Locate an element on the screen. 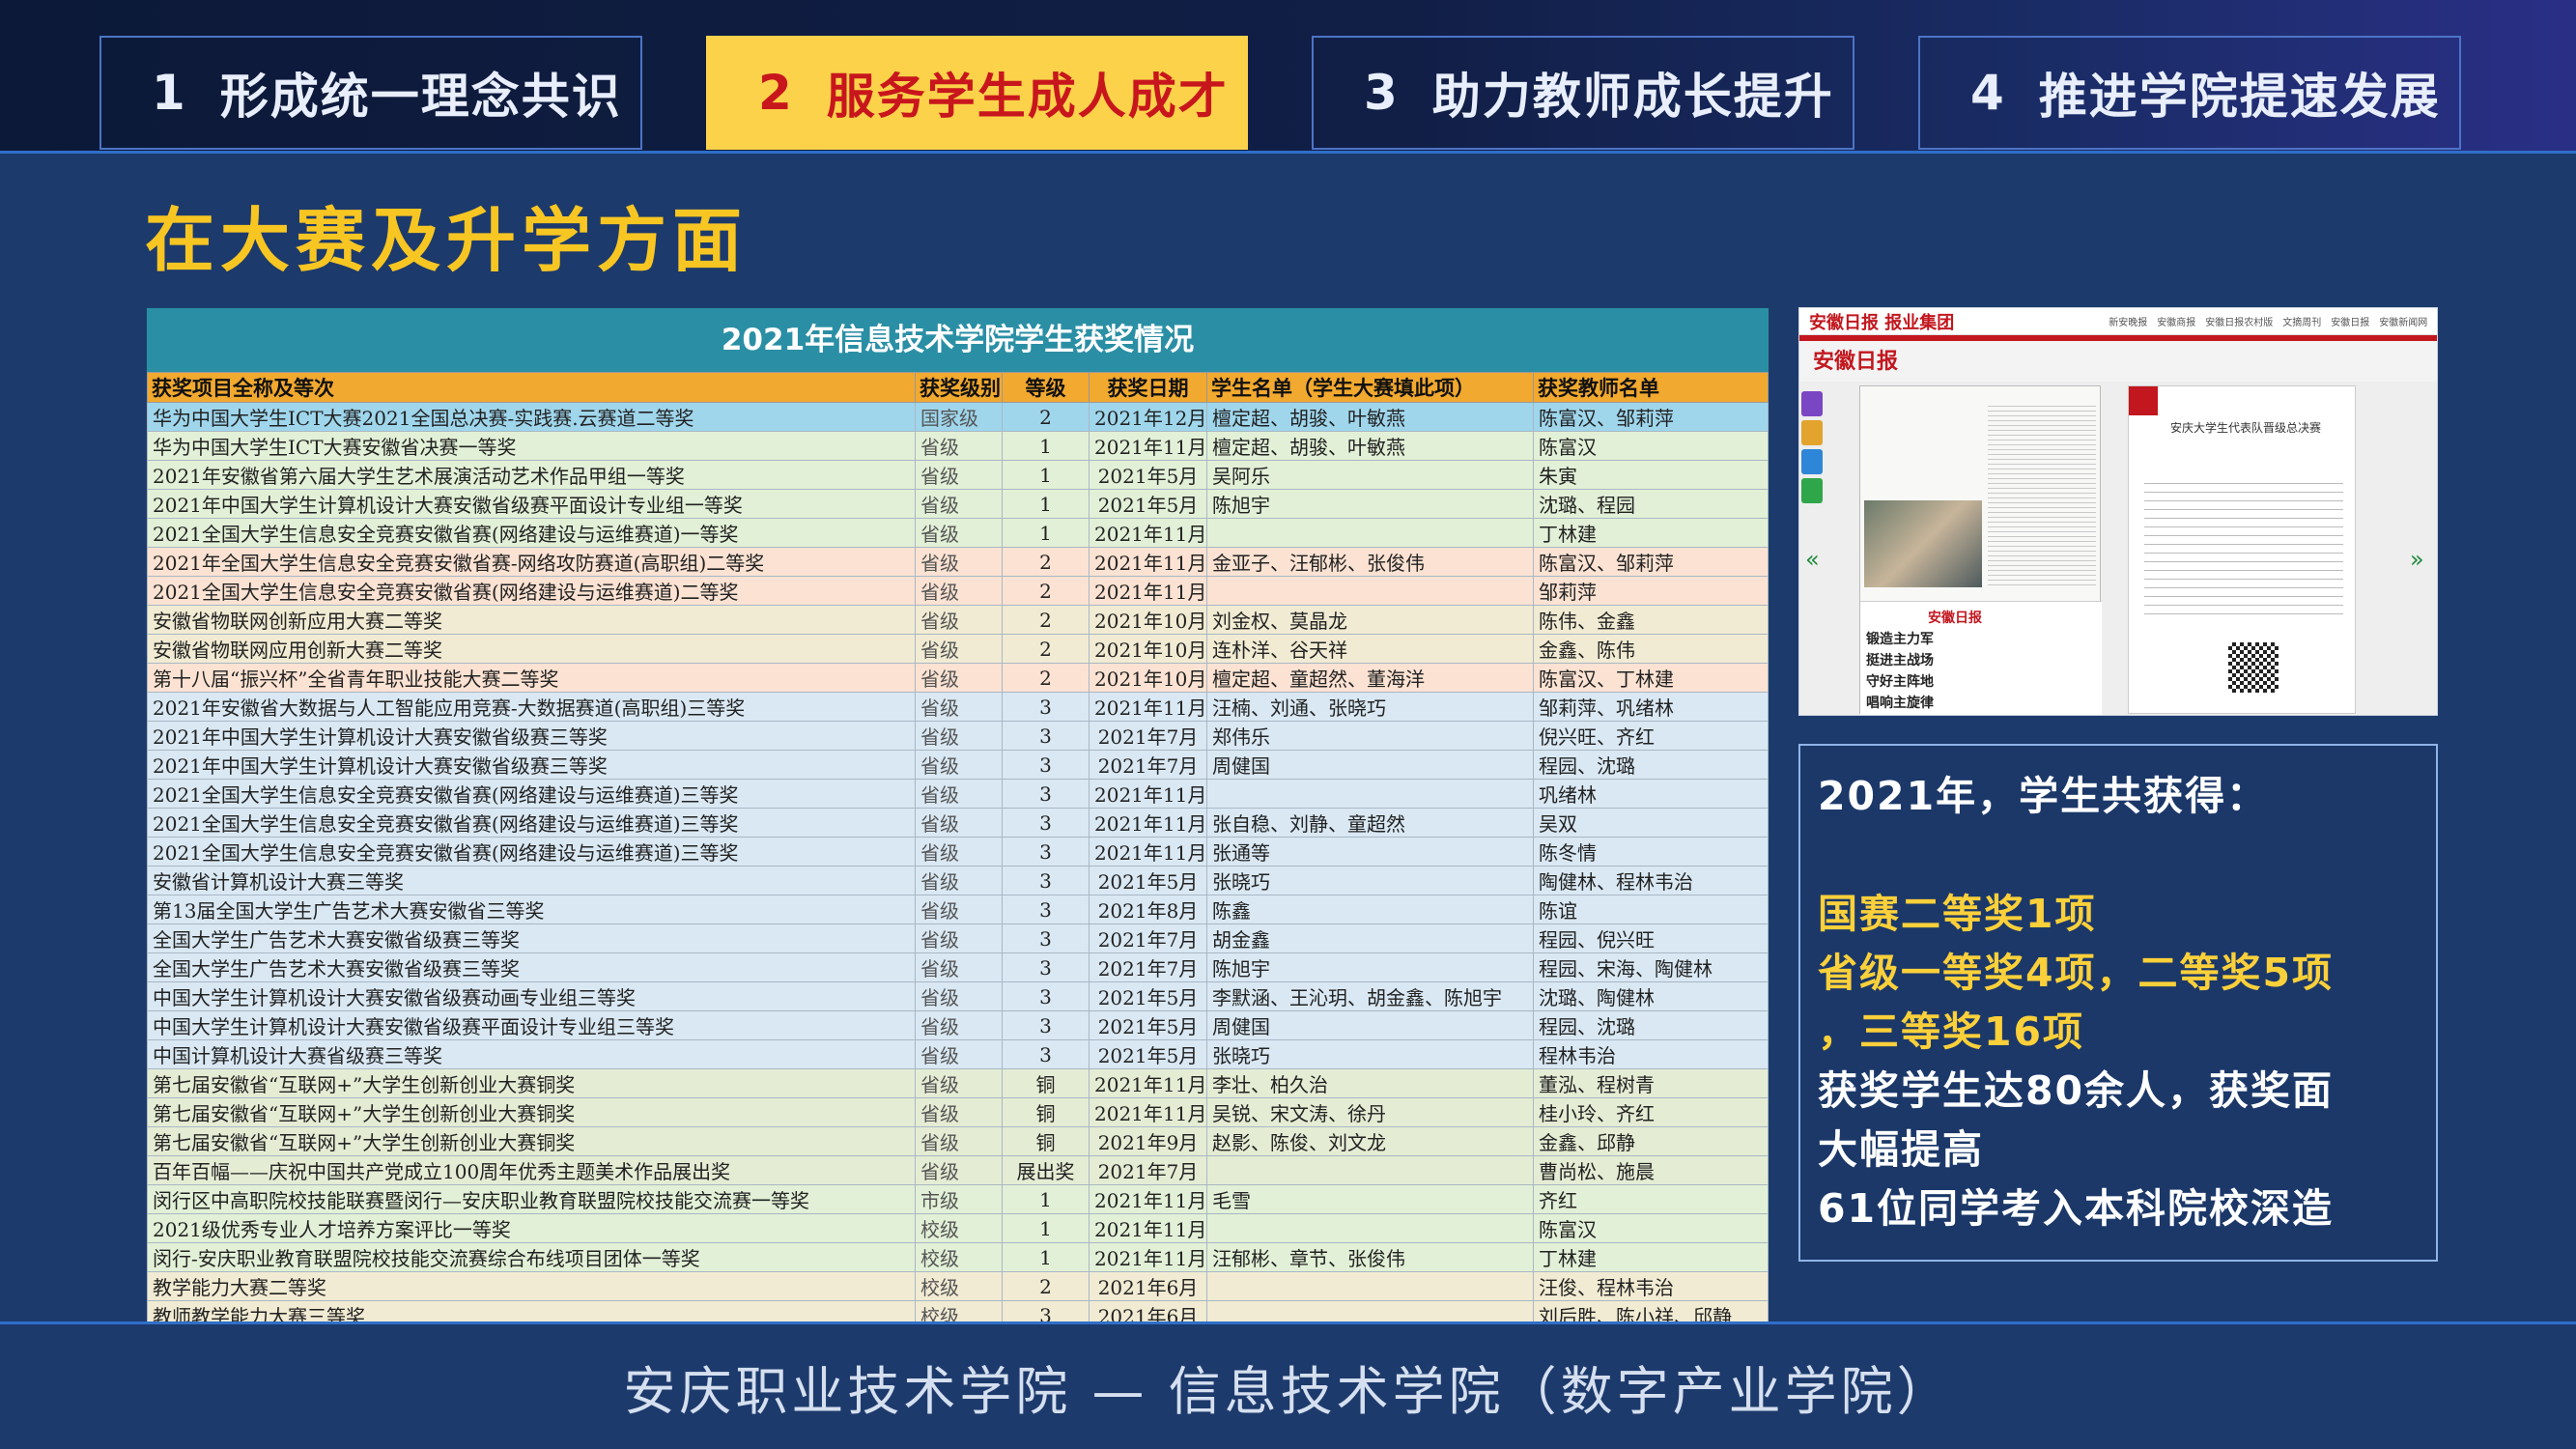 Image resolution: width=2576 pixels, height=1449 pixels. prev-arrow-icon: « is located at coordinates (1812, 559).